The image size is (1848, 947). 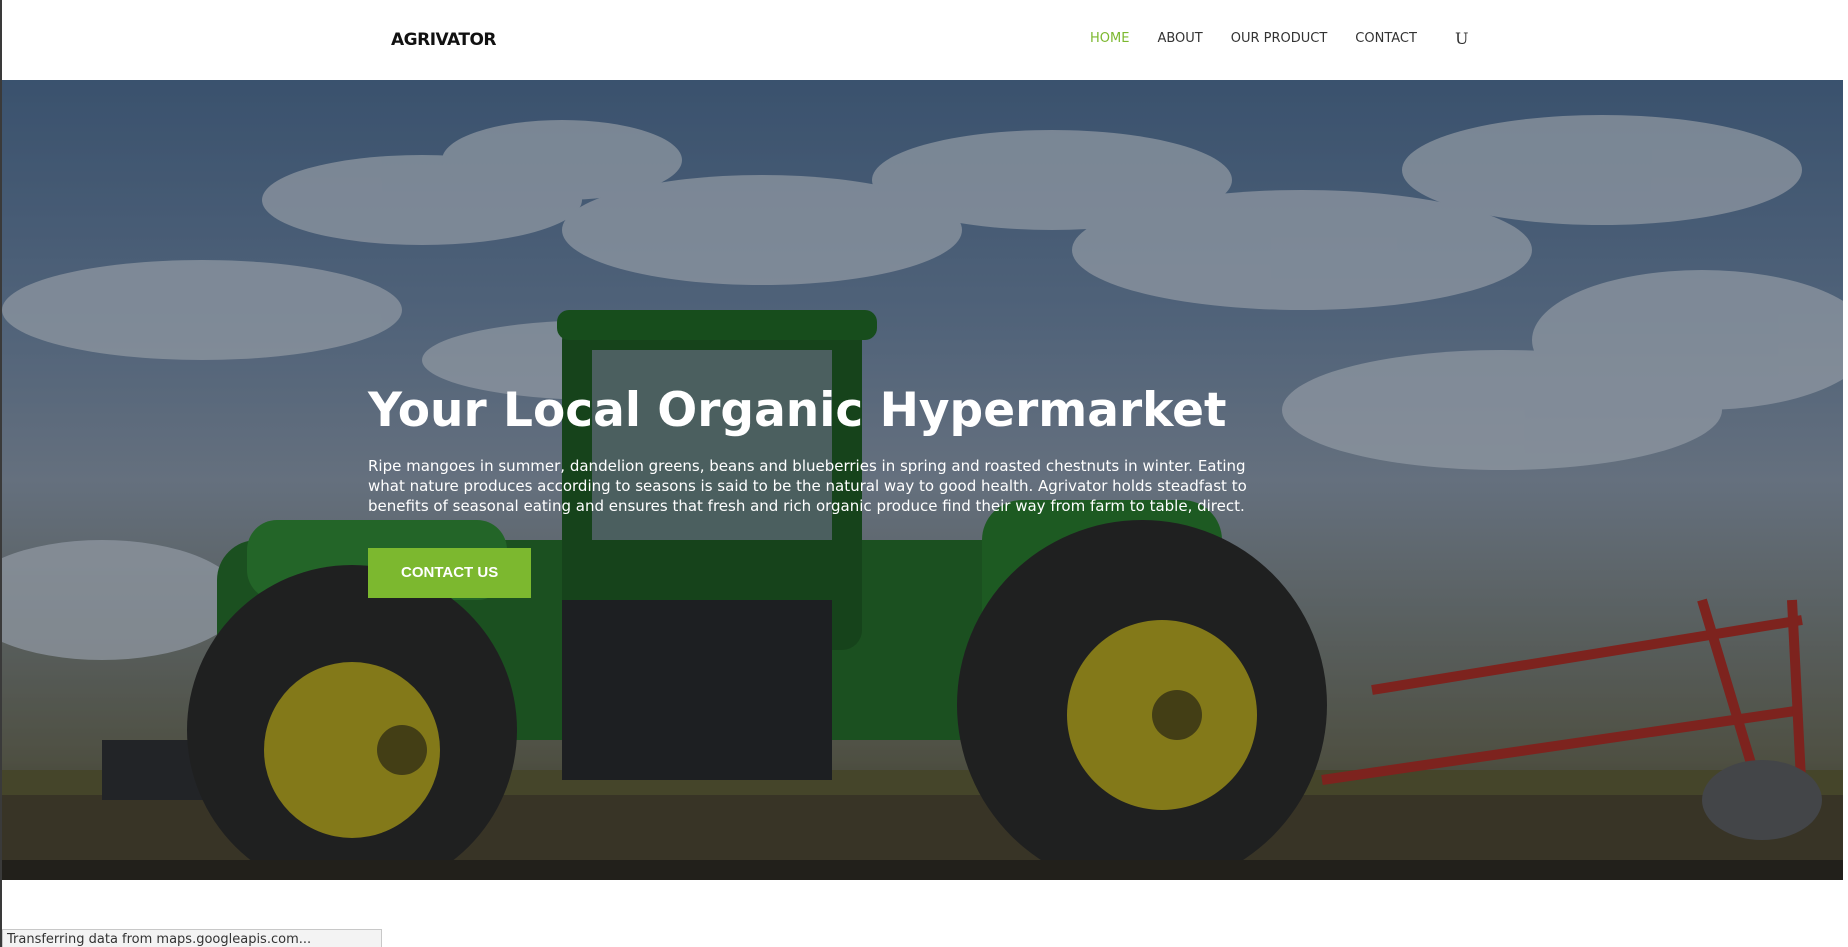 What do you see at coordinates (1179, 39) in the screenshot?
I see `nav-item-about: ABOUT` at bounding box center [1179, 39].